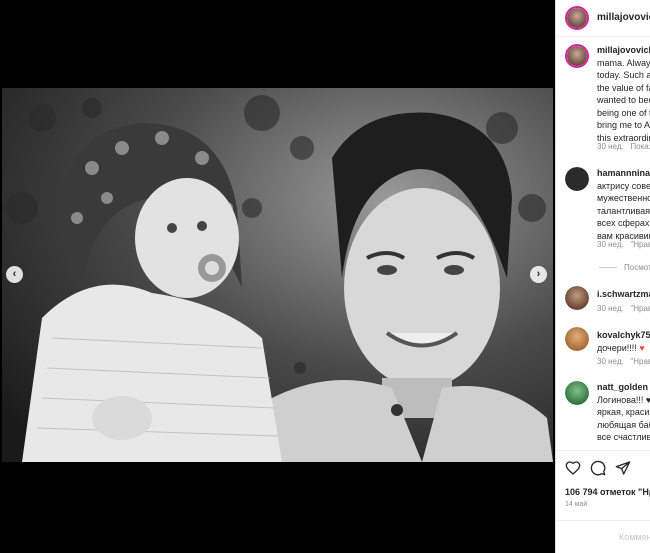 This screenshot has width=650, height=553. Describe the element at coordinates (623, 335) in the screenshot. I see `commenter-username: kovalchyk757` at that location.